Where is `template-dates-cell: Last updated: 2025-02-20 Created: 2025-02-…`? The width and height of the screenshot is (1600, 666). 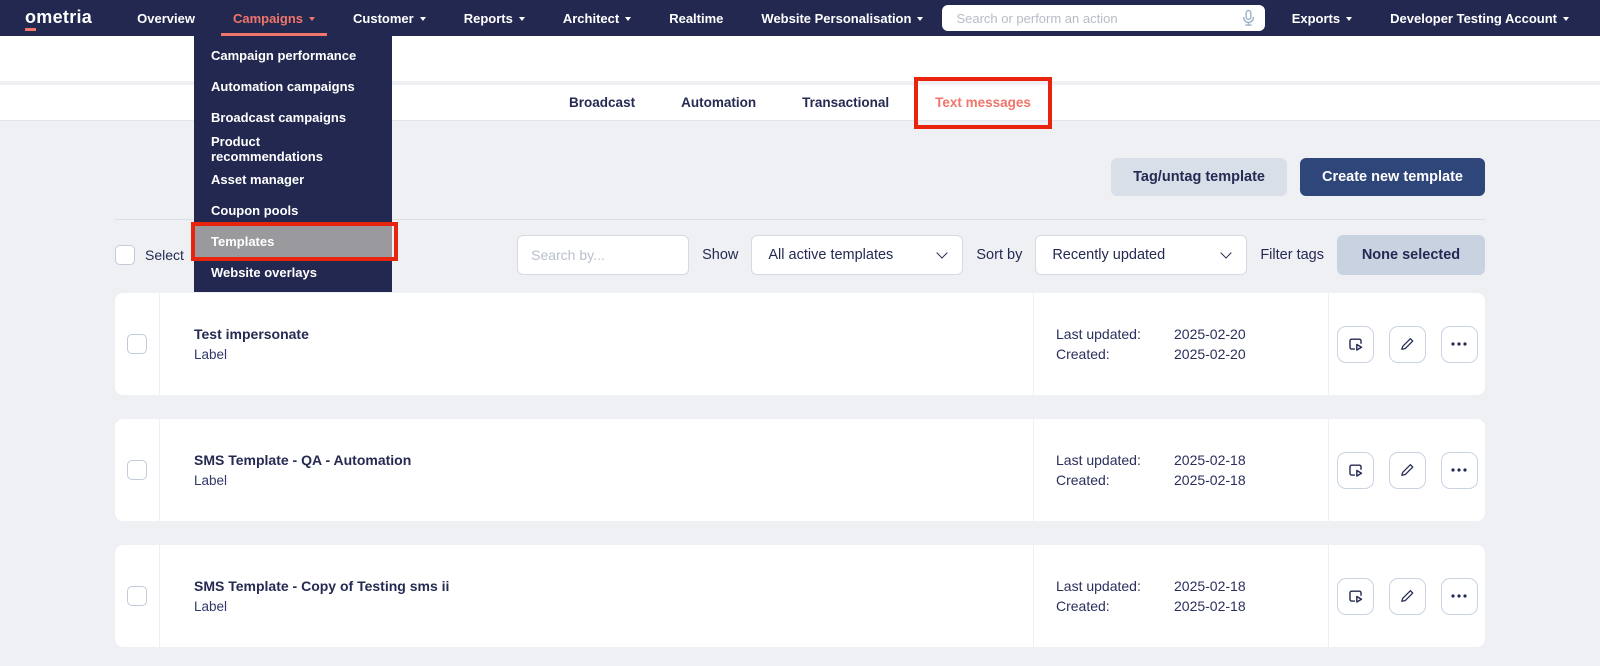
template-dates-cell: Last updated: 2025-02-20 Created: 2025-02-… is located at coordinates (1180, 344).